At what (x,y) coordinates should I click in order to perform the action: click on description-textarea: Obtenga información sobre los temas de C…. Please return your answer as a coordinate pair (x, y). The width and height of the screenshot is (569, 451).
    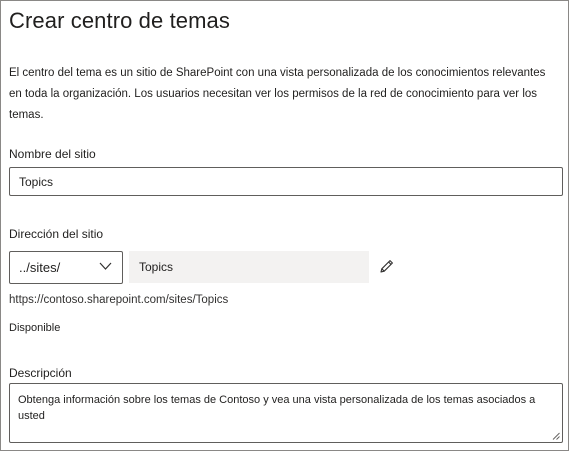
    Looking at the image, I should click on (286, 413).